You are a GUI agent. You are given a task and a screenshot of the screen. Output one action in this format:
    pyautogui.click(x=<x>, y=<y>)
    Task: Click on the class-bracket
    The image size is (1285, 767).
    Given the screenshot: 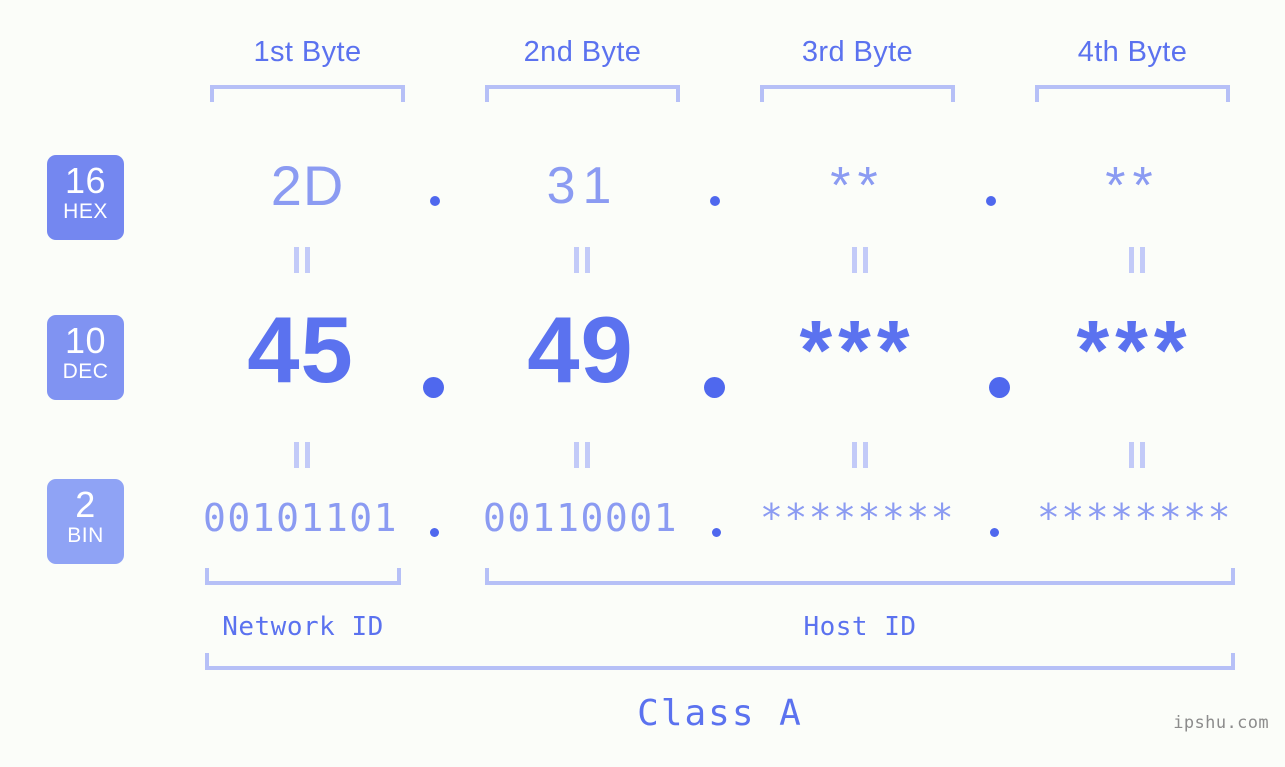 What is the action you would take?
    pyautogui.click(x=720, y=661)
    